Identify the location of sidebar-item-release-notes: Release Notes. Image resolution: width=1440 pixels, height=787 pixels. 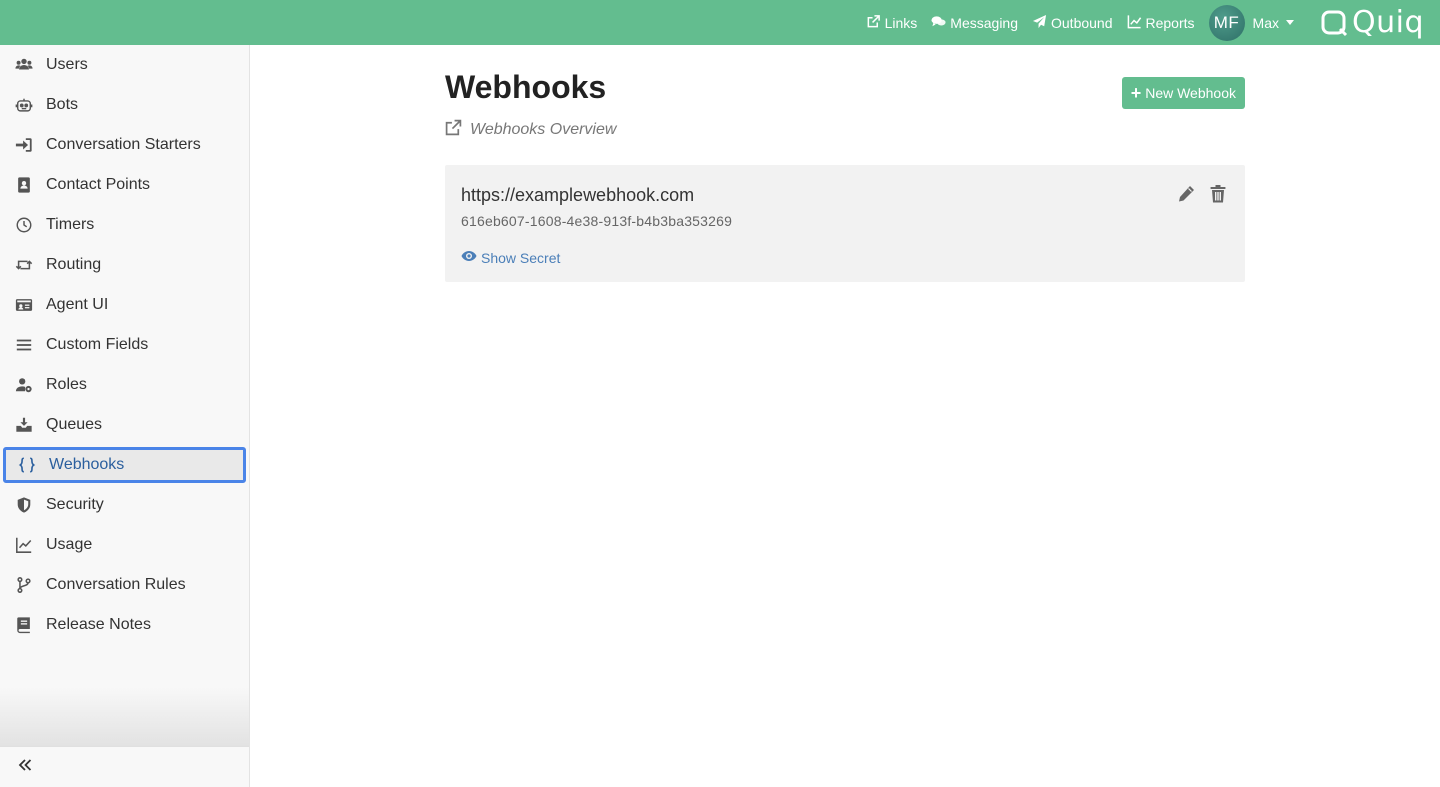
(124, 625).